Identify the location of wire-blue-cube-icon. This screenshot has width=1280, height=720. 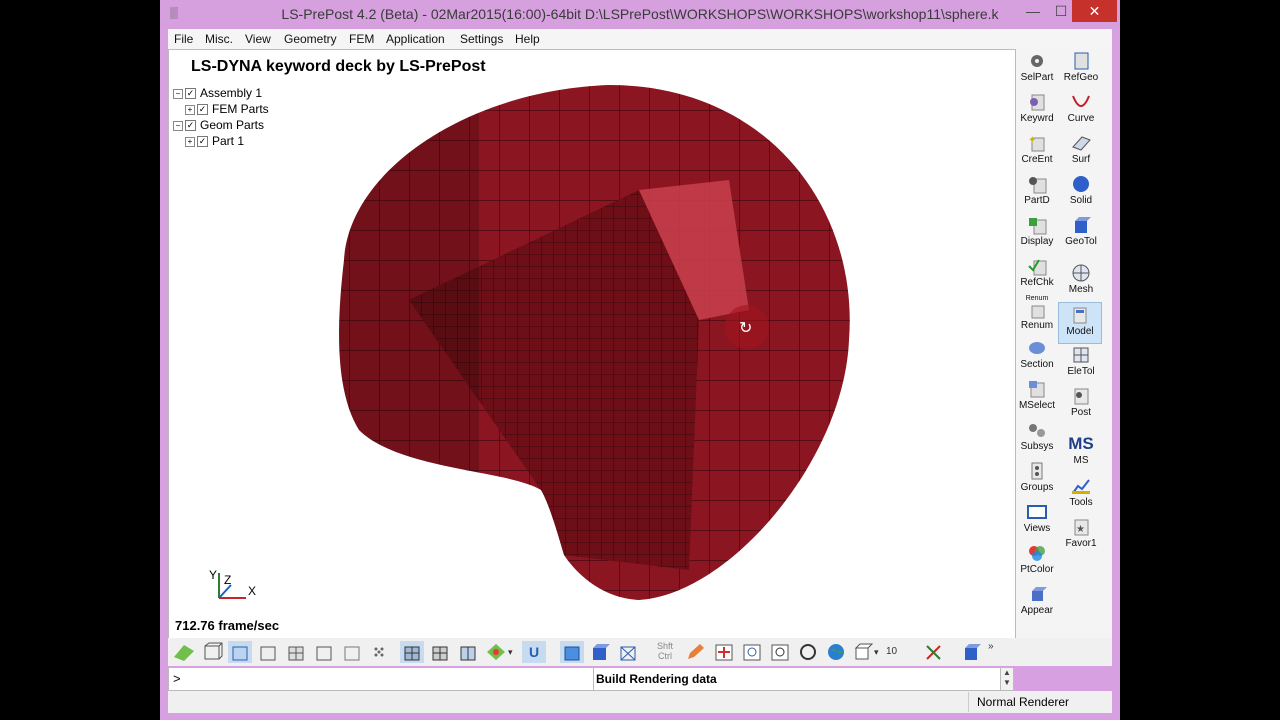
(628, 652).